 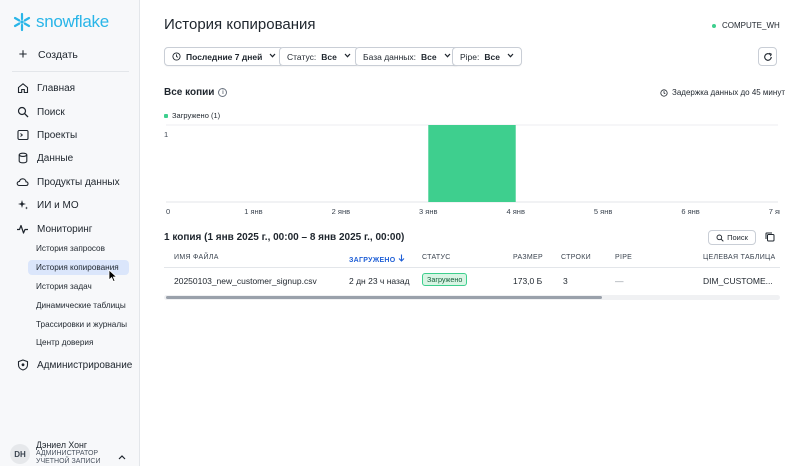 What do you see at coordinates (58, 55) in the screenshot?
I see `create-label: Создать` at bounding box center [58, 55].